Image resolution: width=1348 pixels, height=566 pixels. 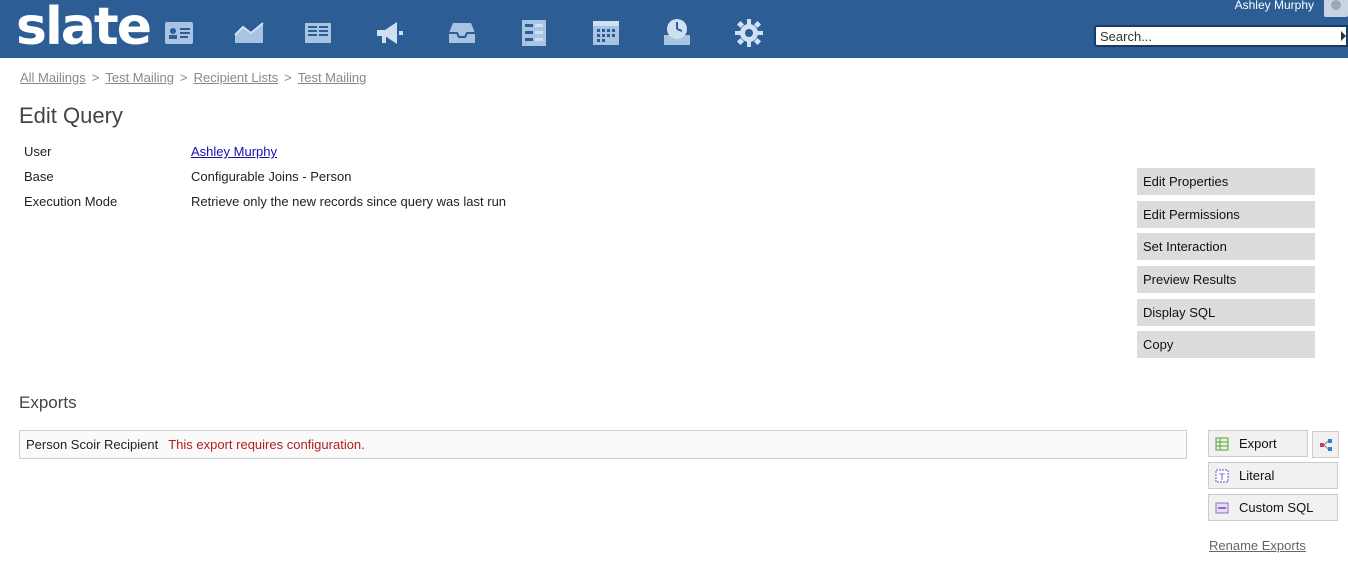 What do you see at coordinates (71, 115) in the screenshot?
I see `page-title: Edit Query` at bounding box center [71, 115].